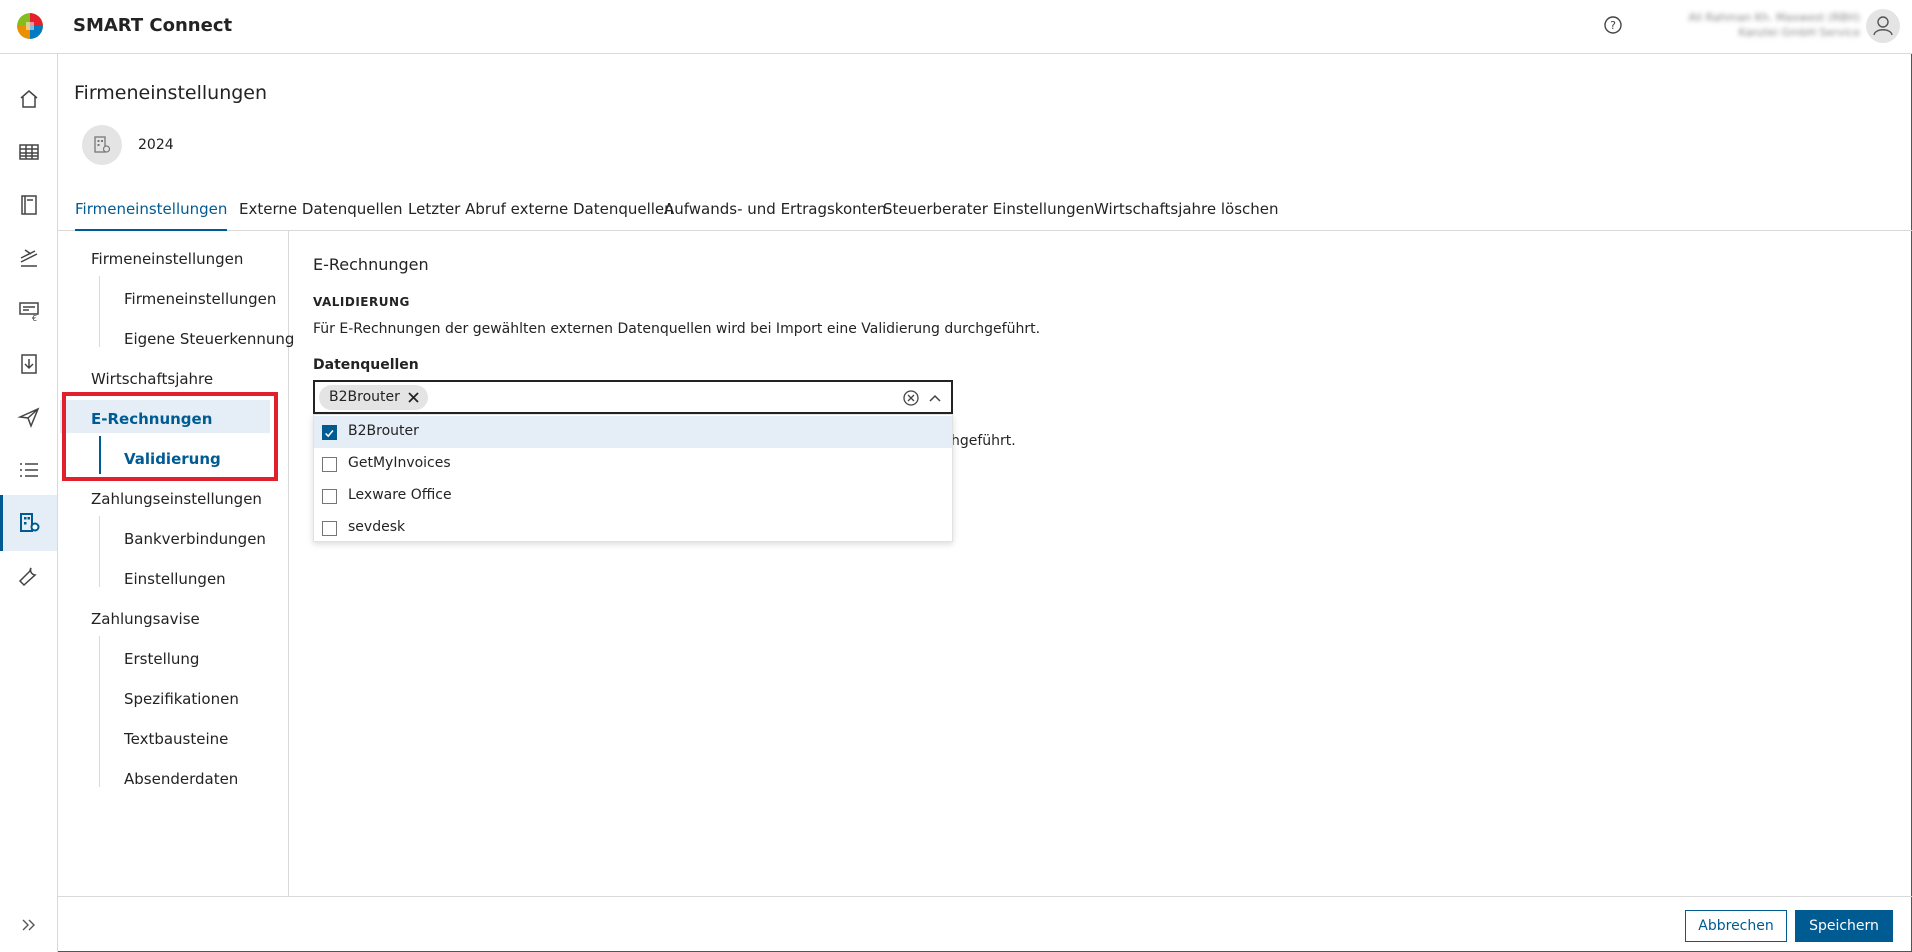 This screenshot has height=952, width=1912. I want to click on chevron-double-right-icon, so click(29, 925).